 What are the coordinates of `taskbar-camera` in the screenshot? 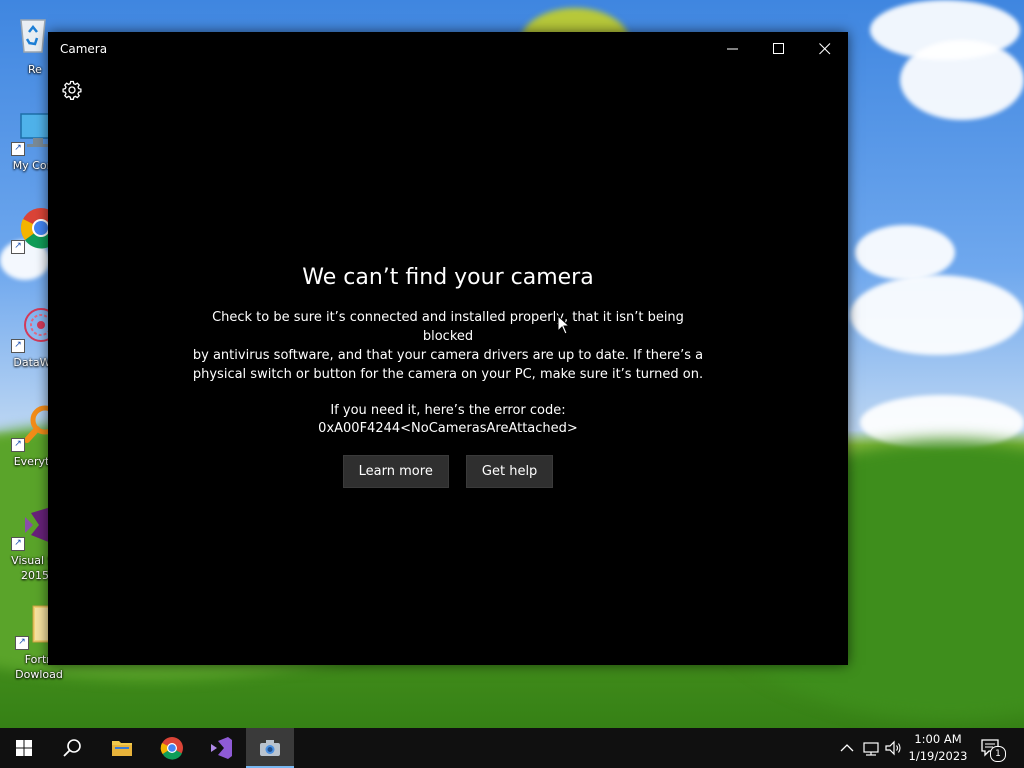 It's located at (270, 748).